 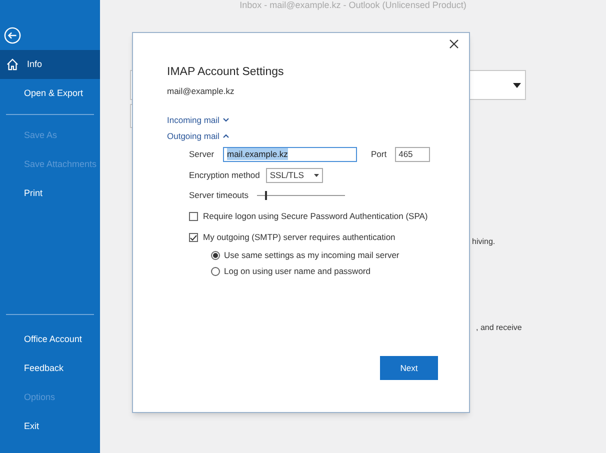 What do you see at coordinates (50, 368) in the screenshot?
I see `sidebar-item: Feedback` at bounding box center [50, 368].